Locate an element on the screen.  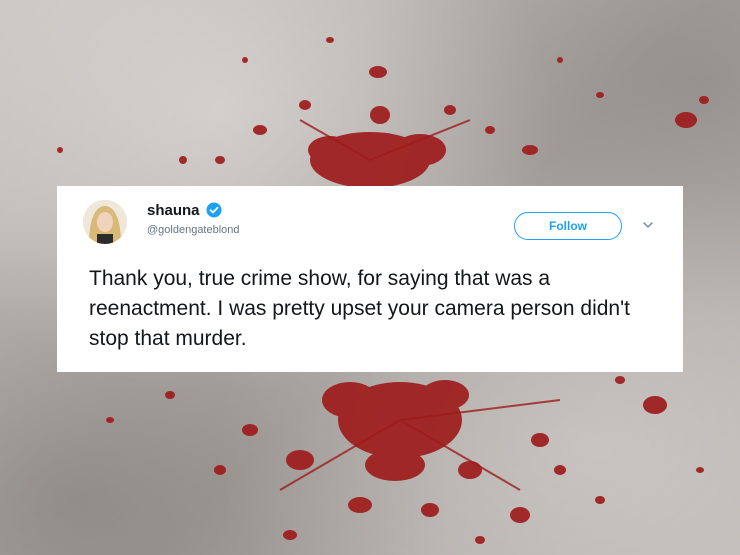
profile-photo is located at coordinates (105, 222).